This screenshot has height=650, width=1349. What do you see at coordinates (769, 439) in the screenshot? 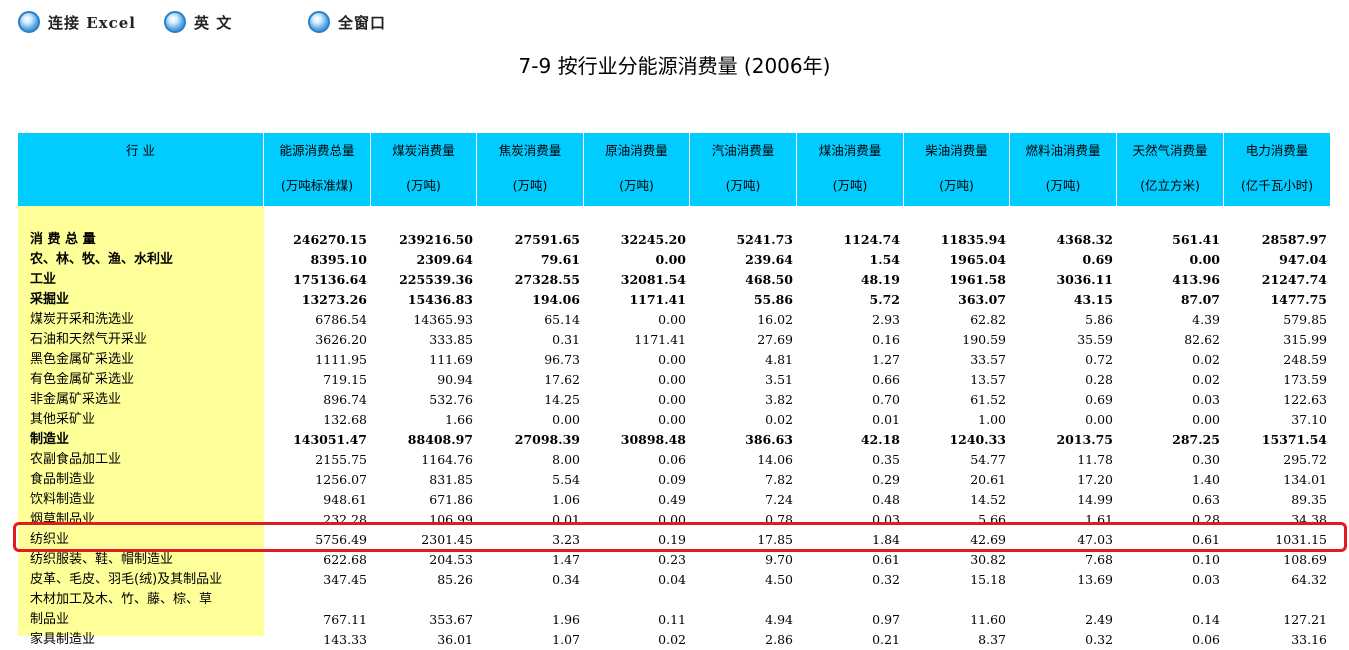
I see `table-cell: 386.63` at bounding box center [769, 439].